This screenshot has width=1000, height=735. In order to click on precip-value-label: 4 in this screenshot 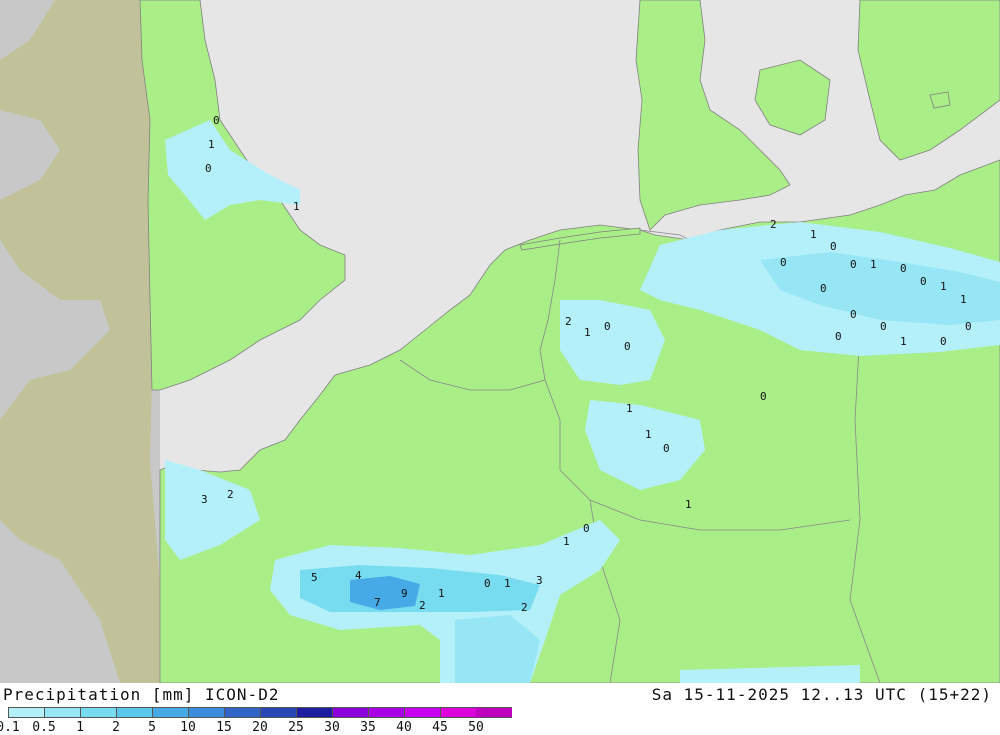, I will do `click(358, 575)`.